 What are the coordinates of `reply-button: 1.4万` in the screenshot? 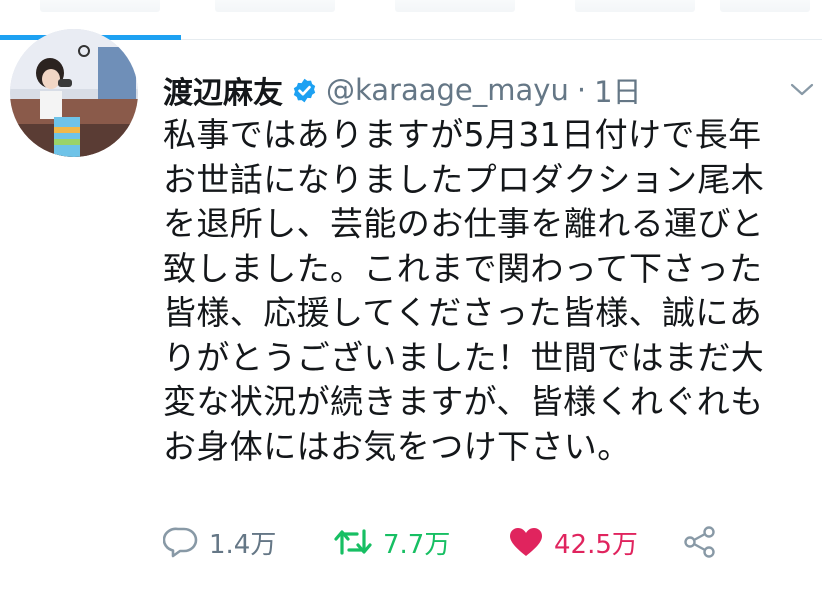 It's located at (219, 542).